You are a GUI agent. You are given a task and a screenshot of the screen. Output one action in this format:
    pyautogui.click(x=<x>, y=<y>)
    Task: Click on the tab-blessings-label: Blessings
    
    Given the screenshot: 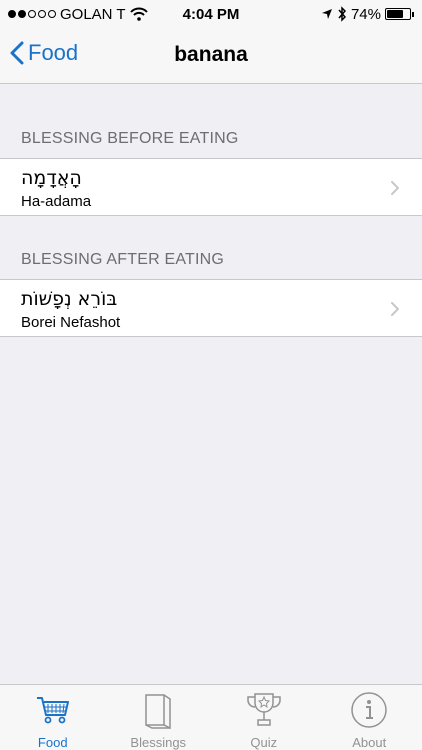 What is the action you would take?
    pyautogui.click(x=158, y=742)
    